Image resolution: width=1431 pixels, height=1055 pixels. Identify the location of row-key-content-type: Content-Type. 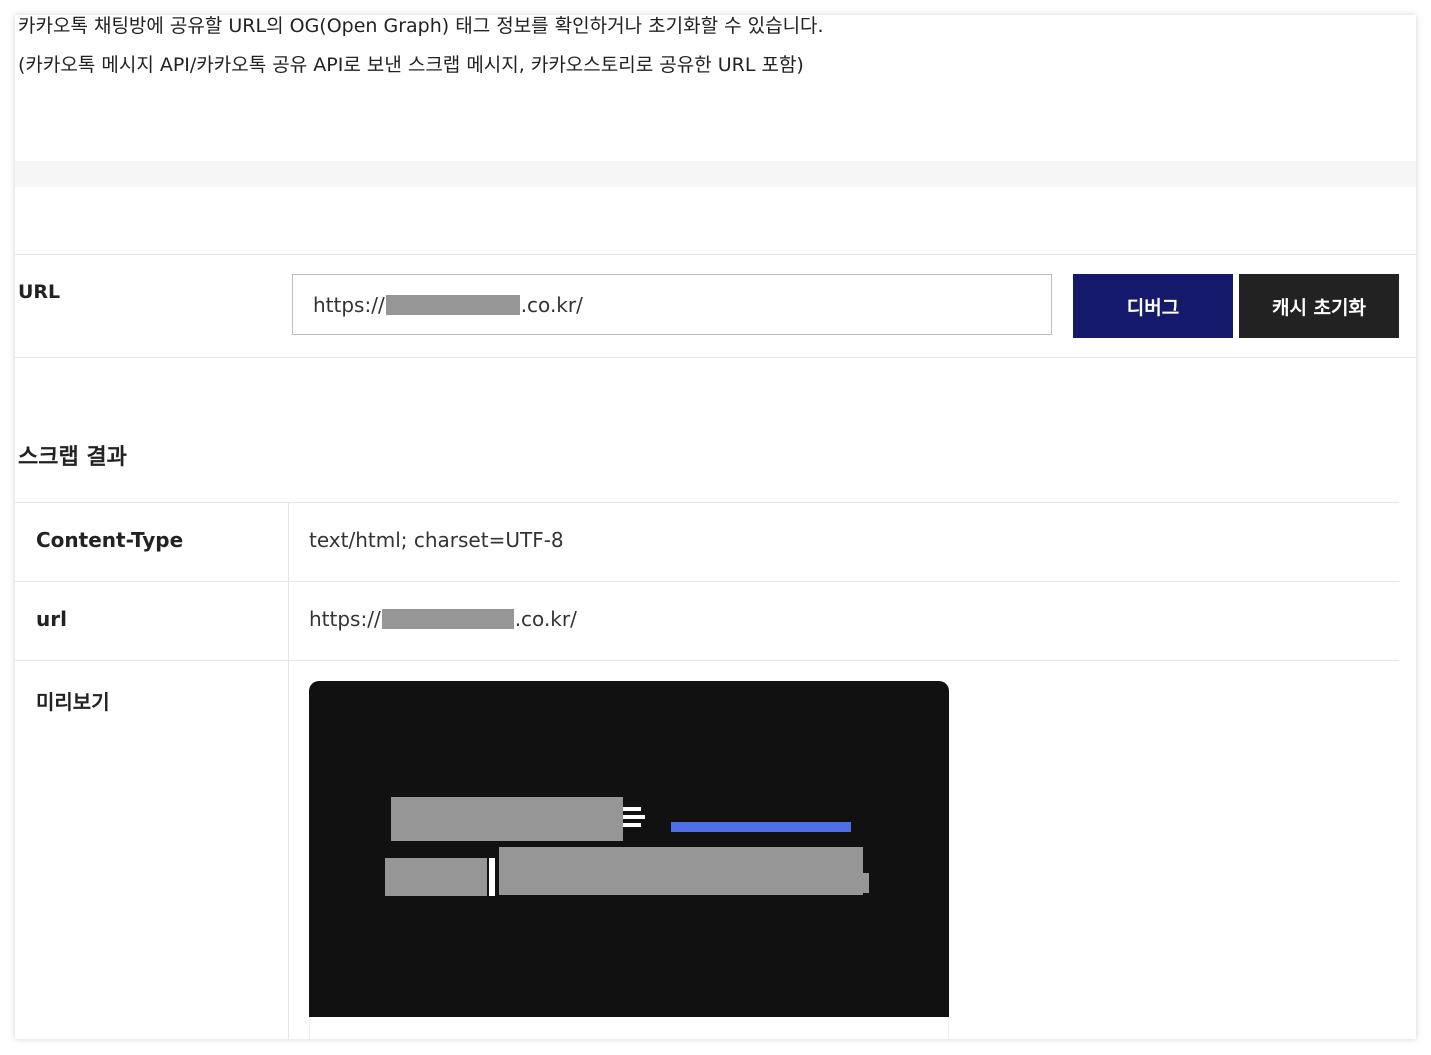
(110, 540).